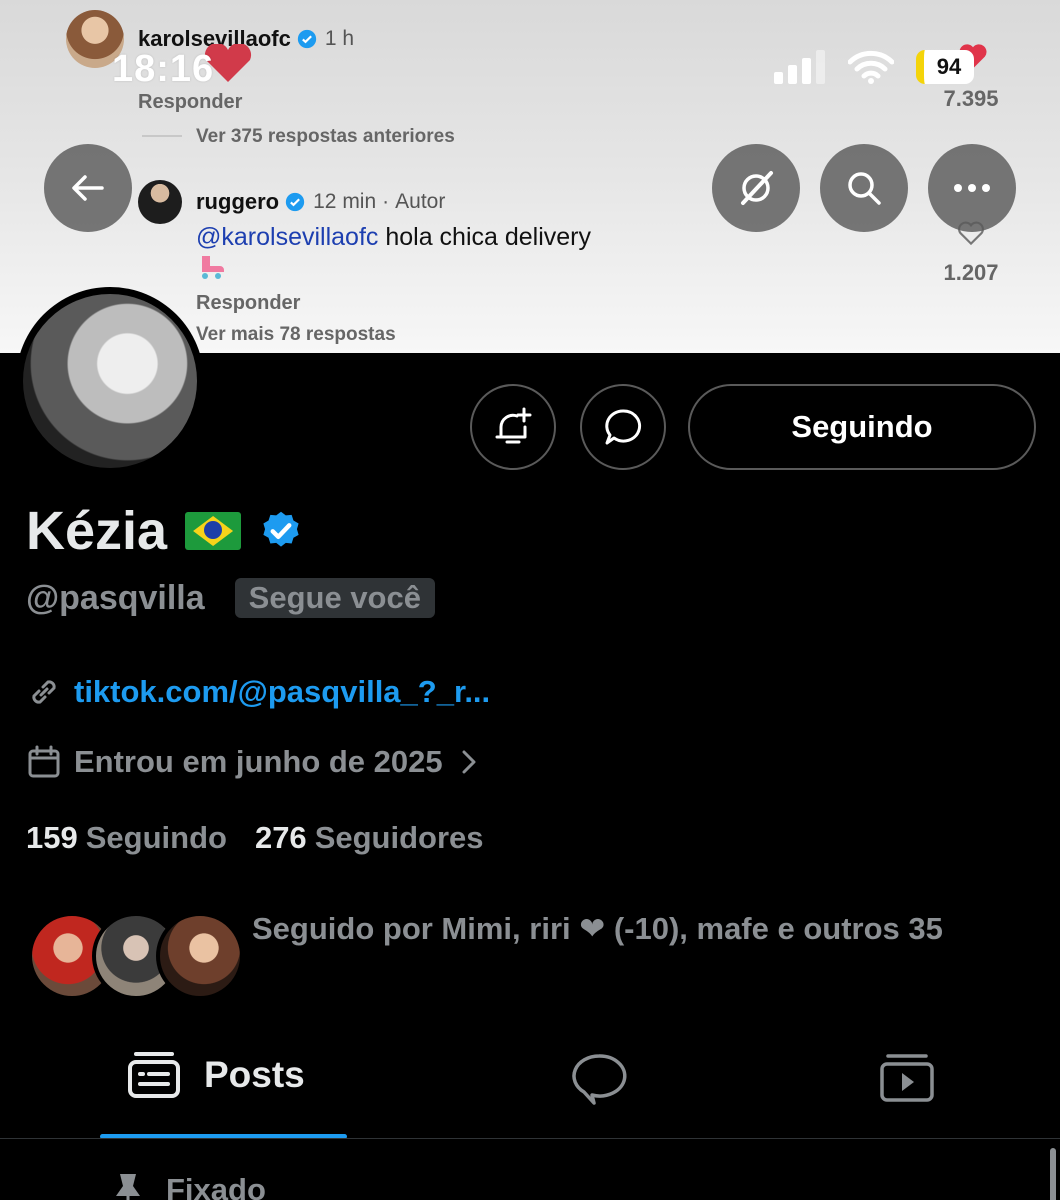 The image size is (1060, 1200). What do you see at coordinates (44, 761) in the screenshot?
I see `calendar-icon` at bounding box center [44, 761].